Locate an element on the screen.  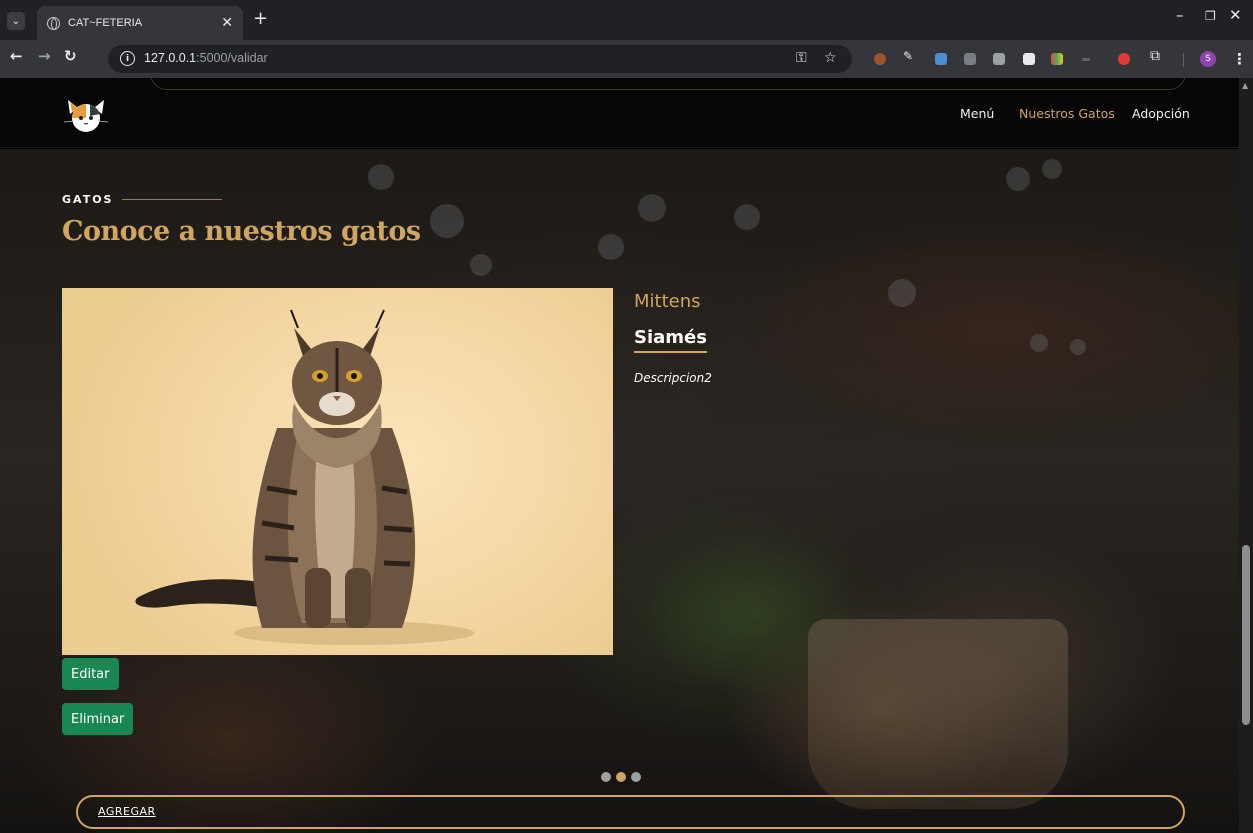
new-tab-icon: + is located at coordinates (260, 19).